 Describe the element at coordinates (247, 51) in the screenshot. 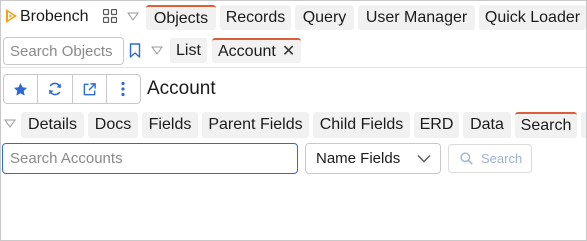

I see `tab-label: Account` at that location.